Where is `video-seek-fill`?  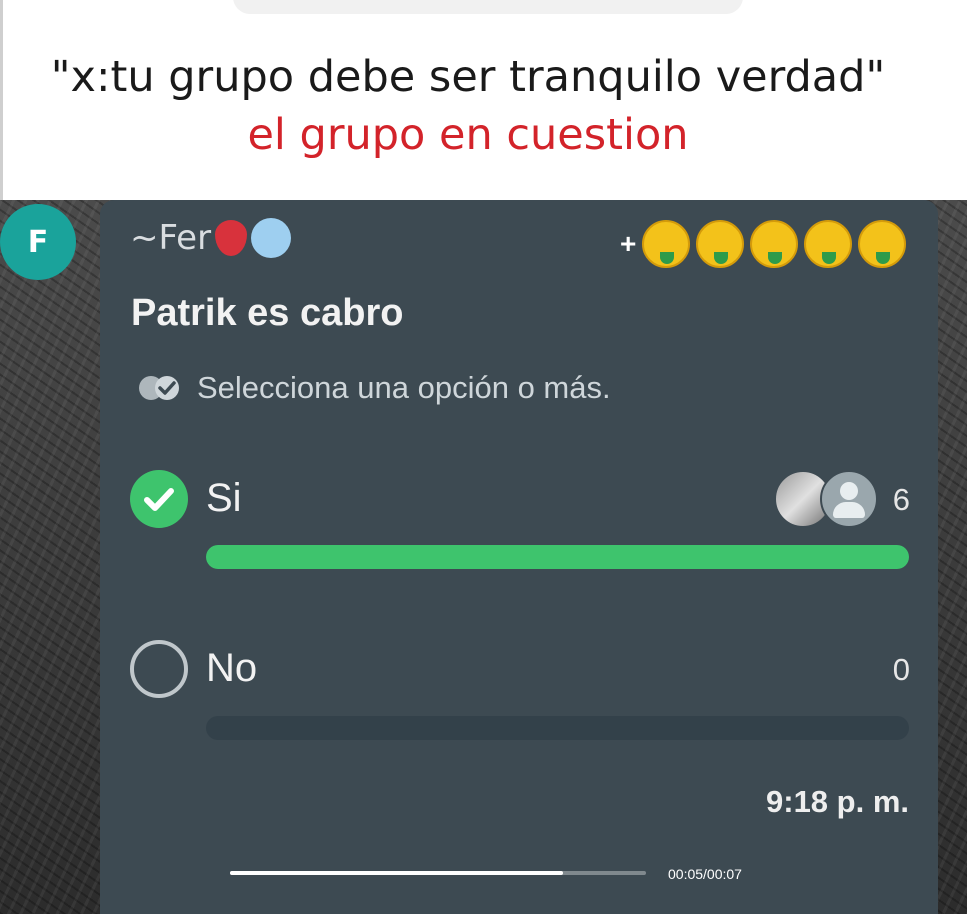
video-seek-fill is located at coordinates (396, 873).